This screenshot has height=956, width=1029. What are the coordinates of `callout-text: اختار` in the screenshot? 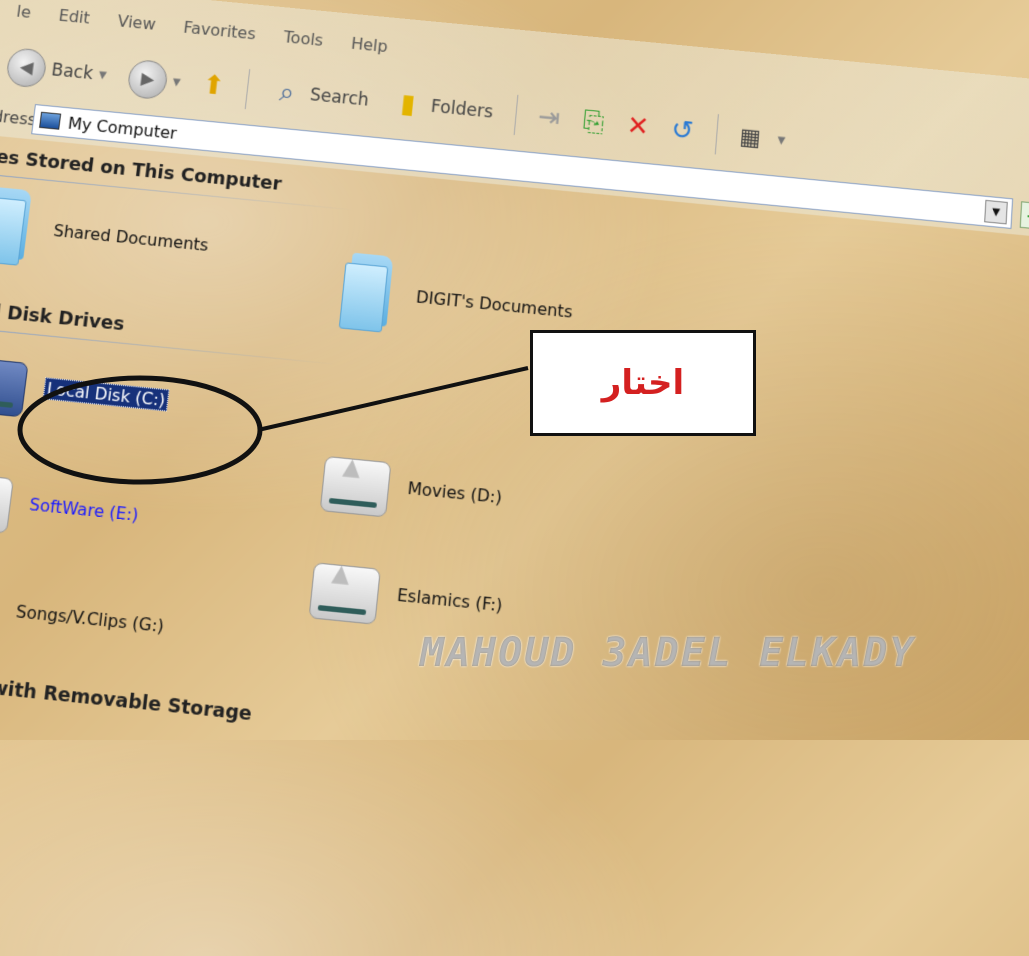 It's located at (643, 383).